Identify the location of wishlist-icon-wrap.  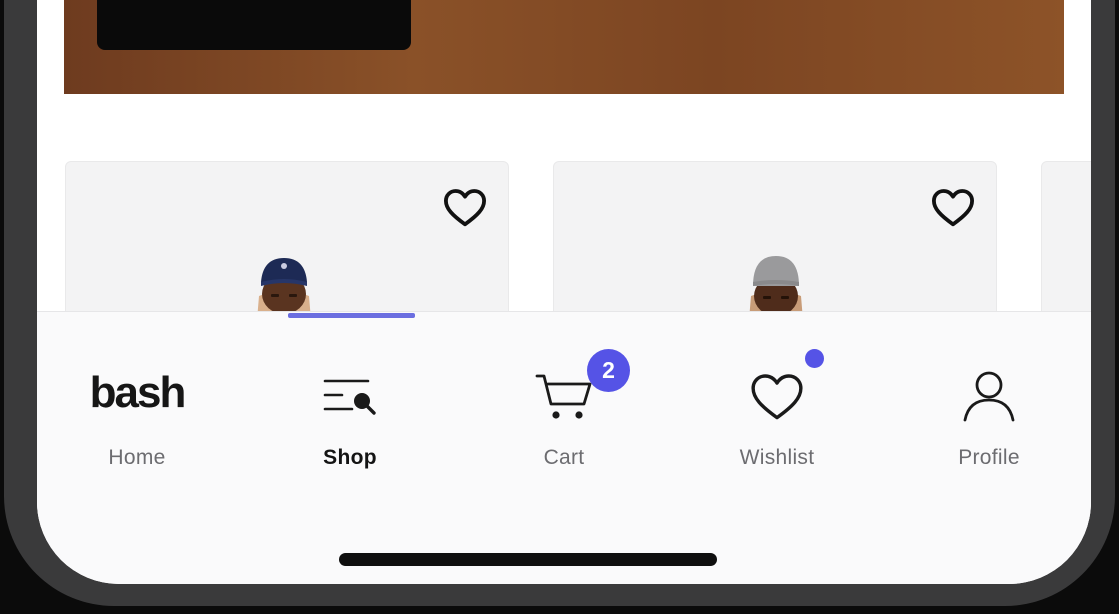
(777, 388).